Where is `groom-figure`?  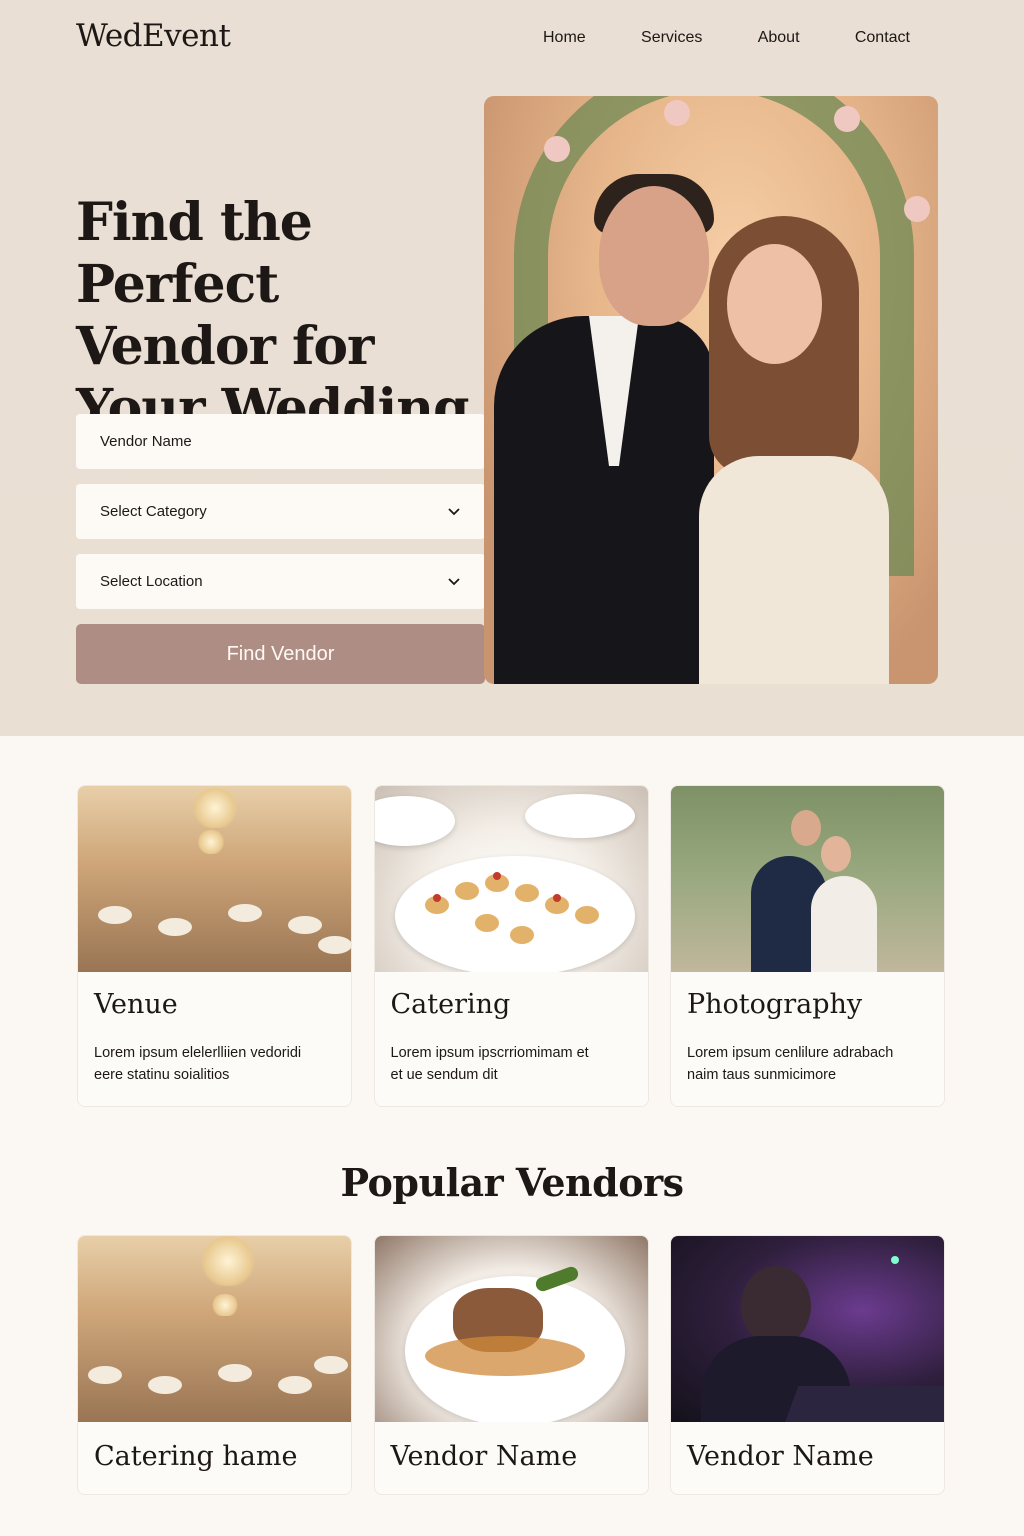 groom-figure is located at coordinates (604, 429).